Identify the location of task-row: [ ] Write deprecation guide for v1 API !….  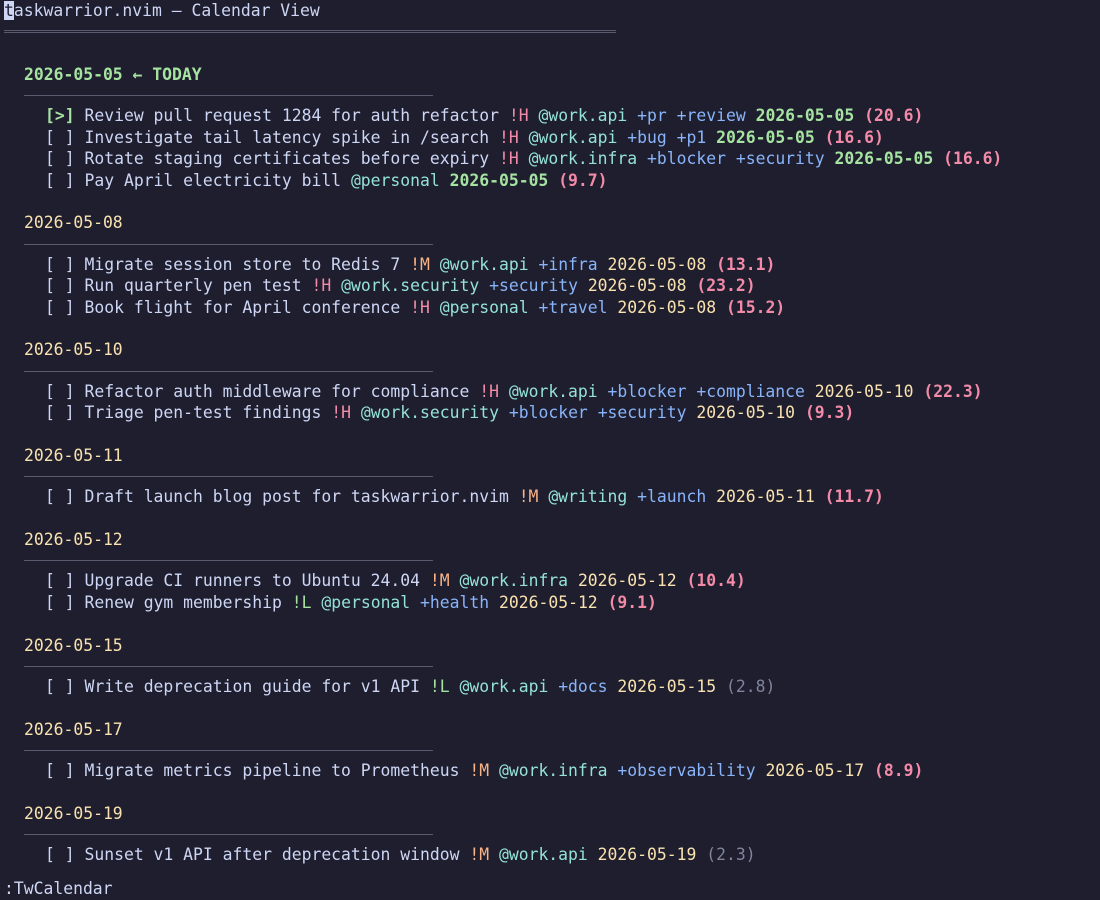
(572, 686).